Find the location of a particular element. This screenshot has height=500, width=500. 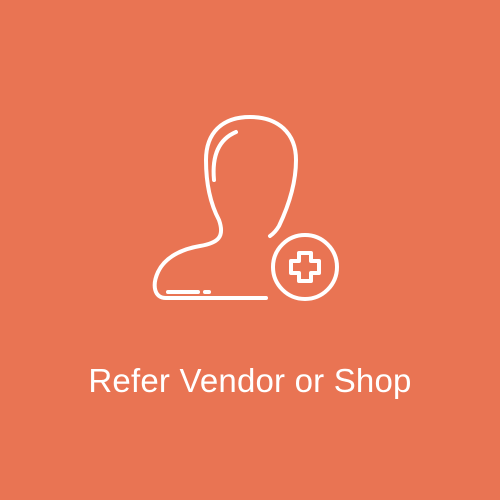

tile-label: Refer Vendor or Shop is located at coordinates (250, 380).